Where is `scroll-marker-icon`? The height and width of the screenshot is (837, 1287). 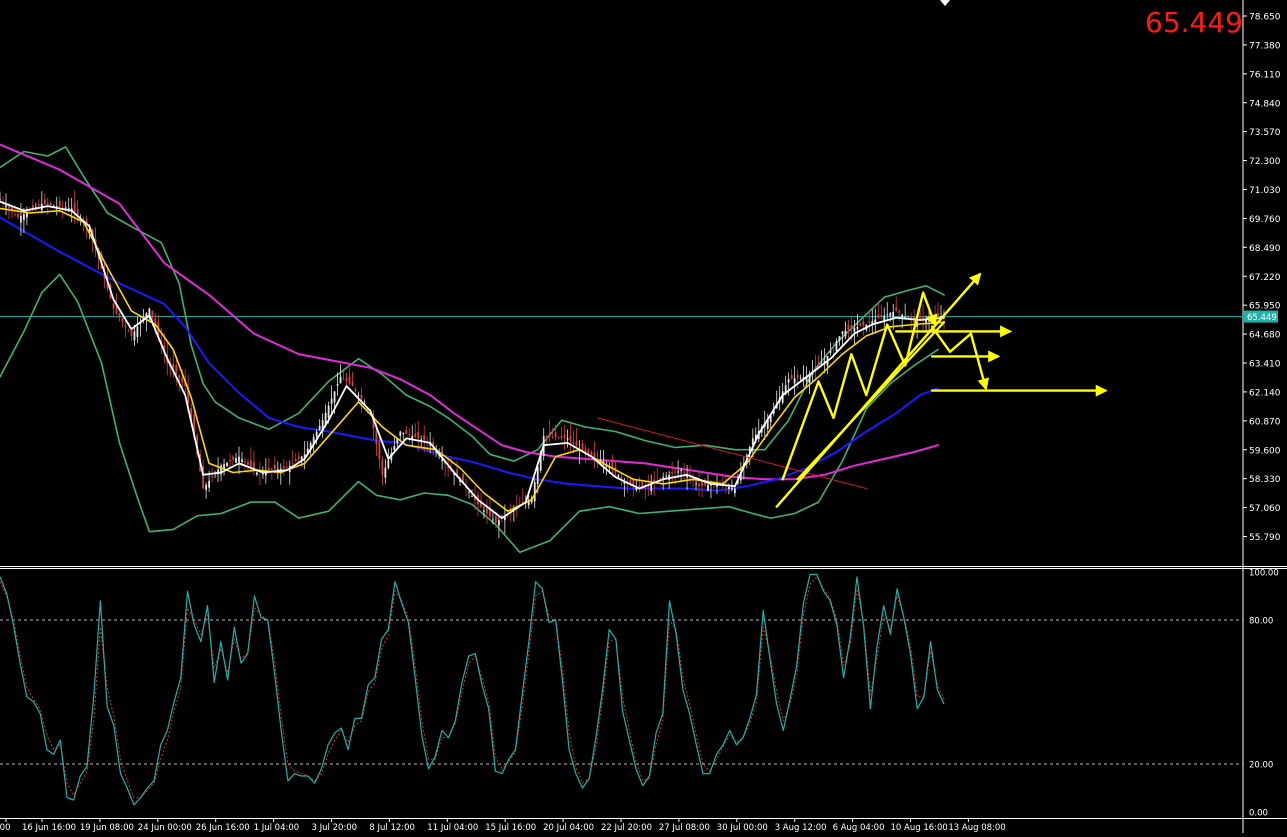
scroll-marker-icon is located at coordinates (945, 3).